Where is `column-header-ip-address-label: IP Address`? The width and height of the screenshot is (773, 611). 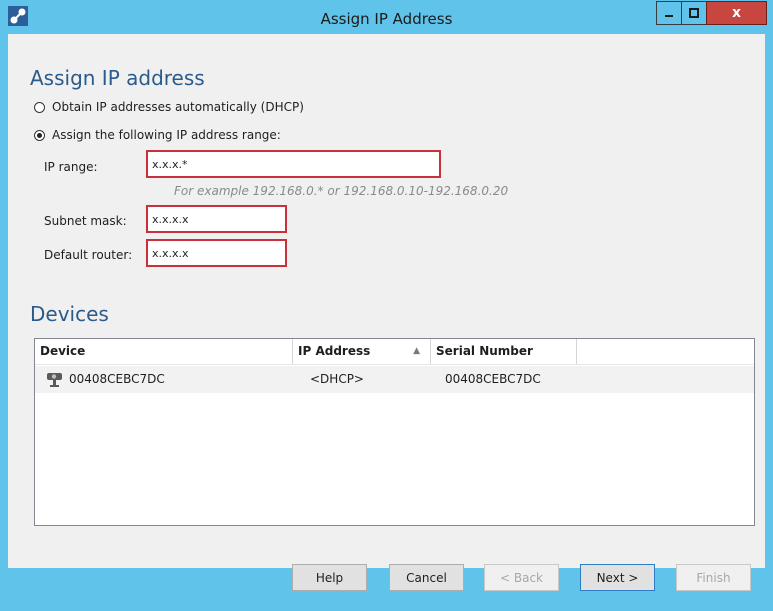 column-header-ip-address-label: IP Address is located at coordinates (334, 351).